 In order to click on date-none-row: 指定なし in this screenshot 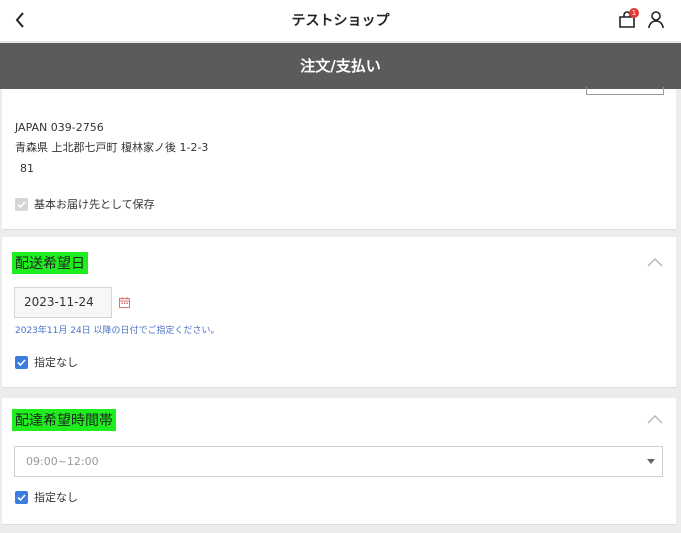, I will do `click(46, 362)`.